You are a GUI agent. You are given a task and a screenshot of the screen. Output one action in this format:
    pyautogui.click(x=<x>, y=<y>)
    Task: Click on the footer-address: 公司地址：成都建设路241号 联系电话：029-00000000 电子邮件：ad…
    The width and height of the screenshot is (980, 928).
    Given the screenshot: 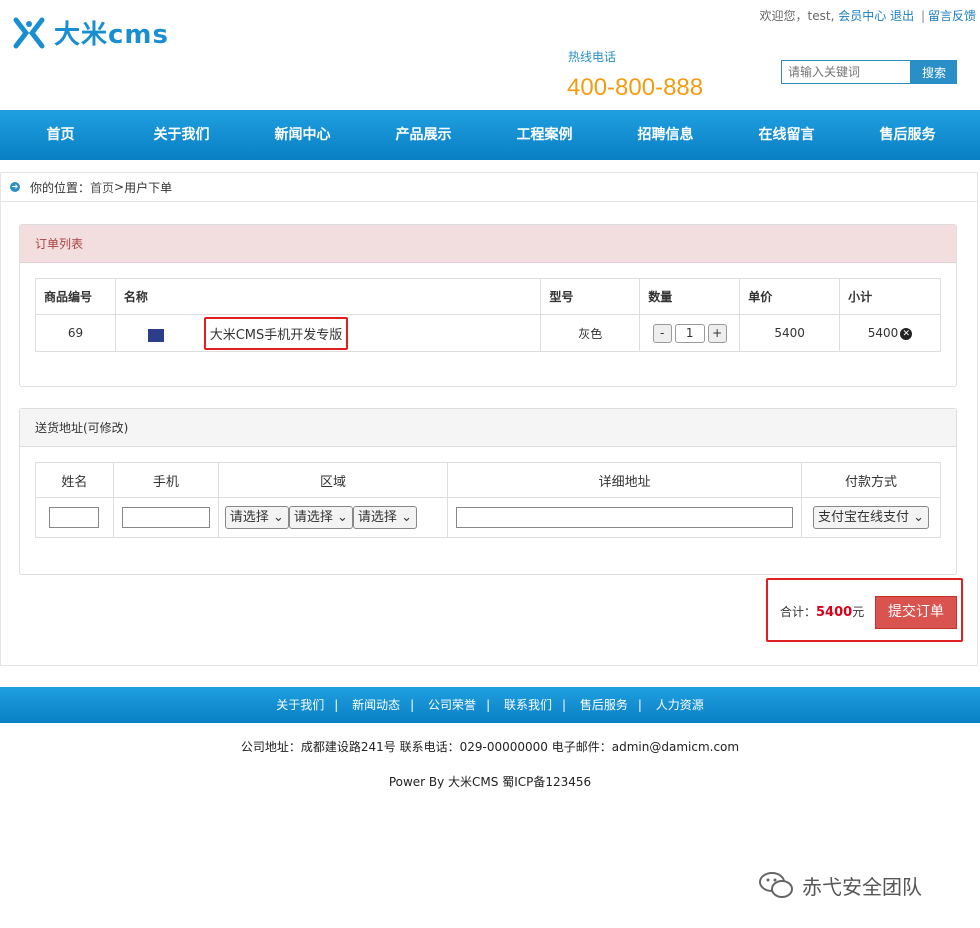 What is the action you would take?
    pyautogui.click(x=490, y=747)
    